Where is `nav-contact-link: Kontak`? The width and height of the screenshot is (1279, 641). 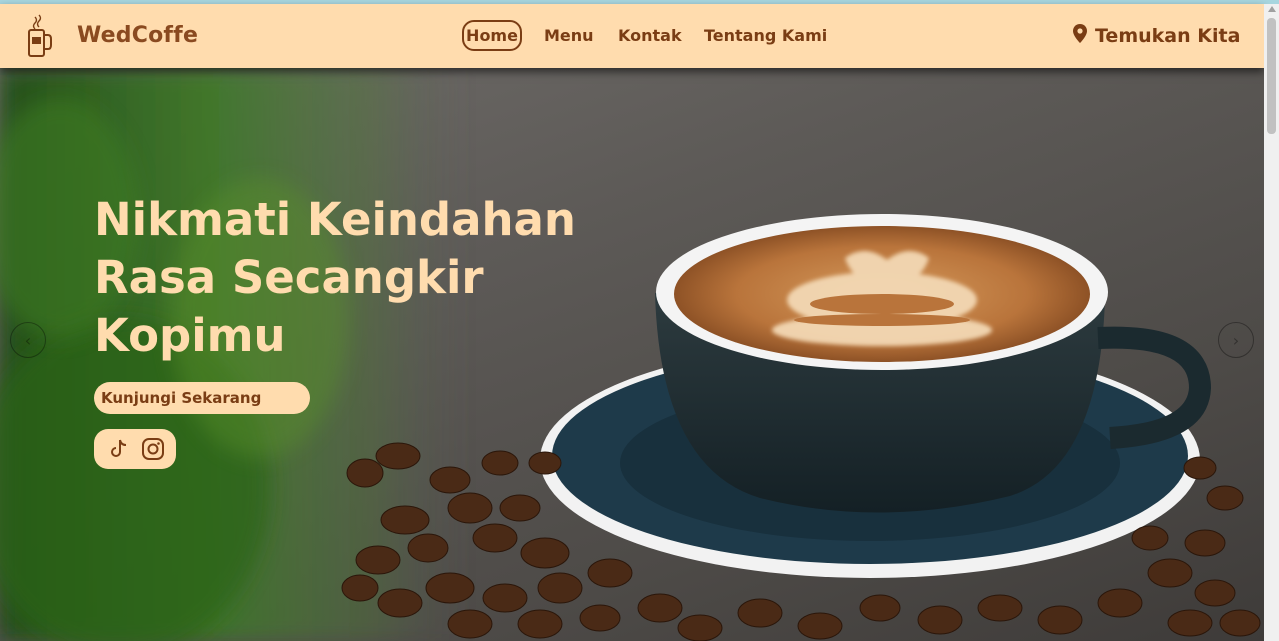
nav-contact-link: Kontak is located at coordinates (650, 35).